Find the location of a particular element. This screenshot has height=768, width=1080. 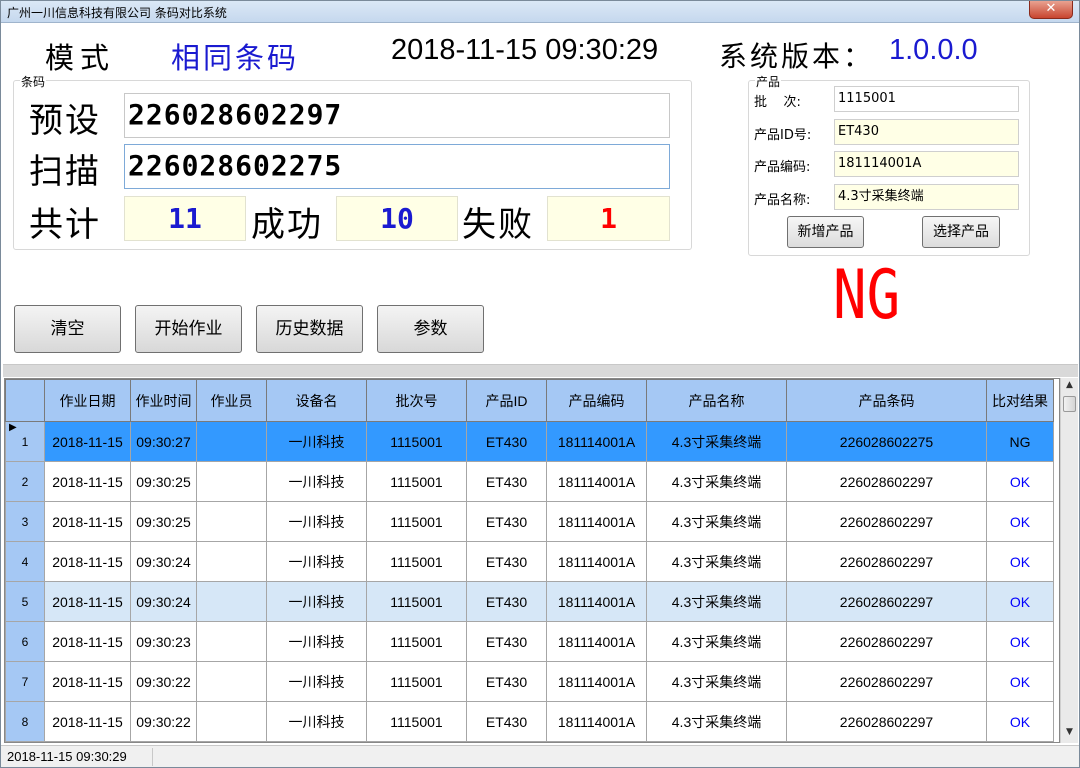

params-button: 参数 is located at coordinates (430, 329).